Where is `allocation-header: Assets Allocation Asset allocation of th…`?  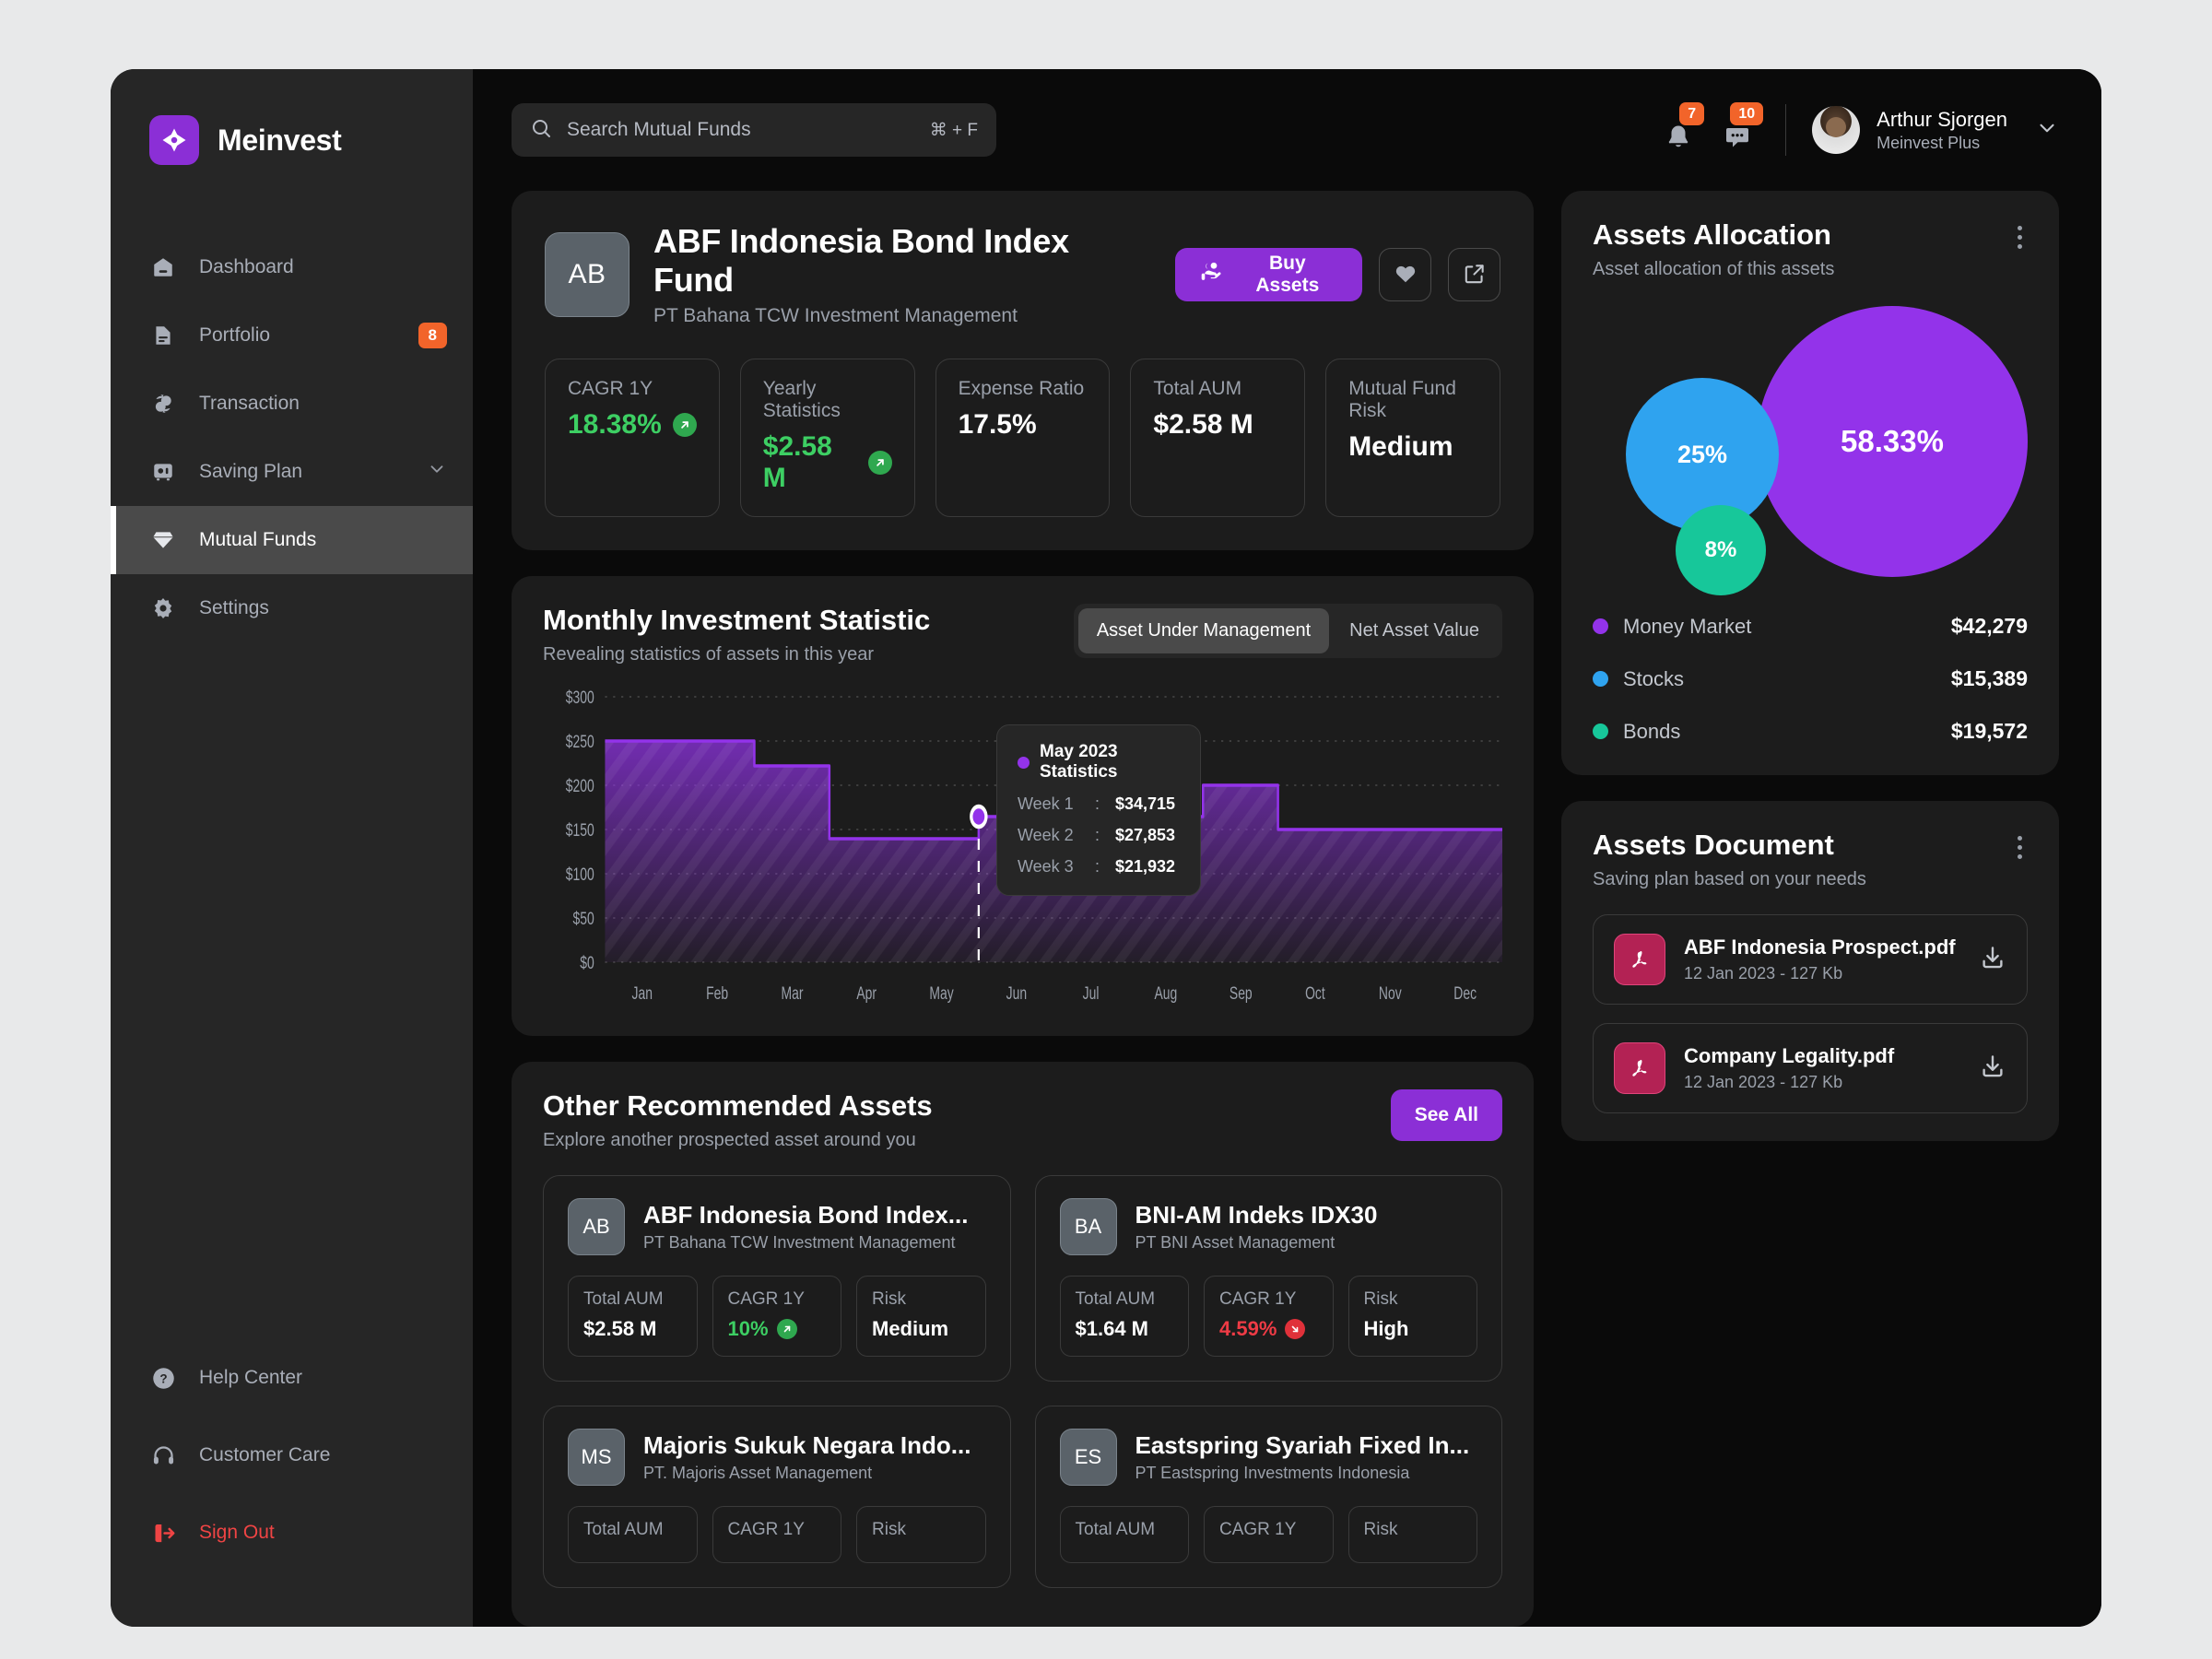 allocation-header: Assets Allocation Asset allocation of th… is located at coordinates (1810, 249).